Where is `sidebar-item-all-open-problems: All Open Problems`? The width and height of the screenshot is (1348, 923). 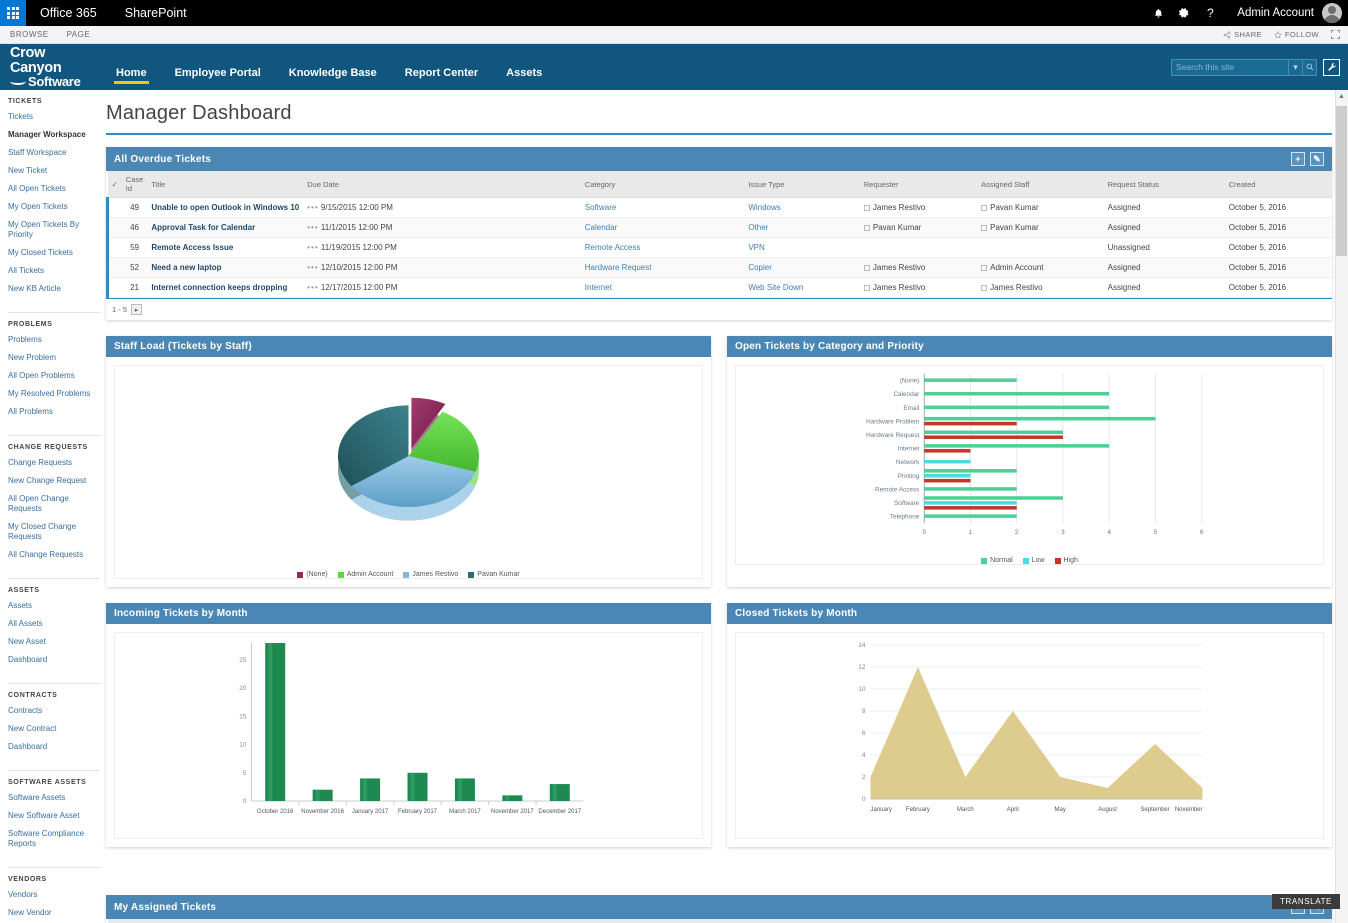
sidebar-item-all-open-problems: All Open Problems is located at coordinates (54, 376).